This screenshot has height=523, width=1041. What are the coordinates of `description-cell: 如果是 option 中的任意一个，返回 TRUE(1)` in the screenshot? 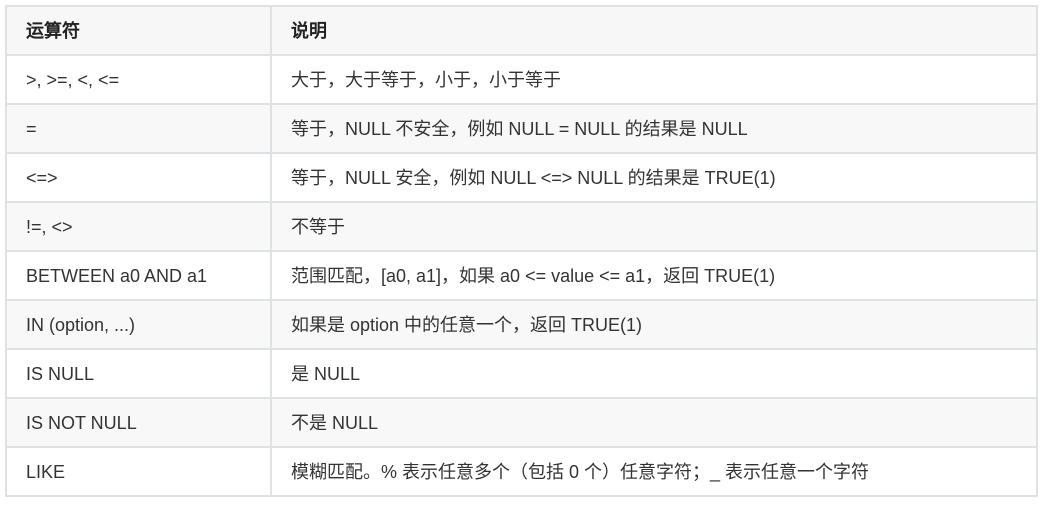 It's located at (654, 324).